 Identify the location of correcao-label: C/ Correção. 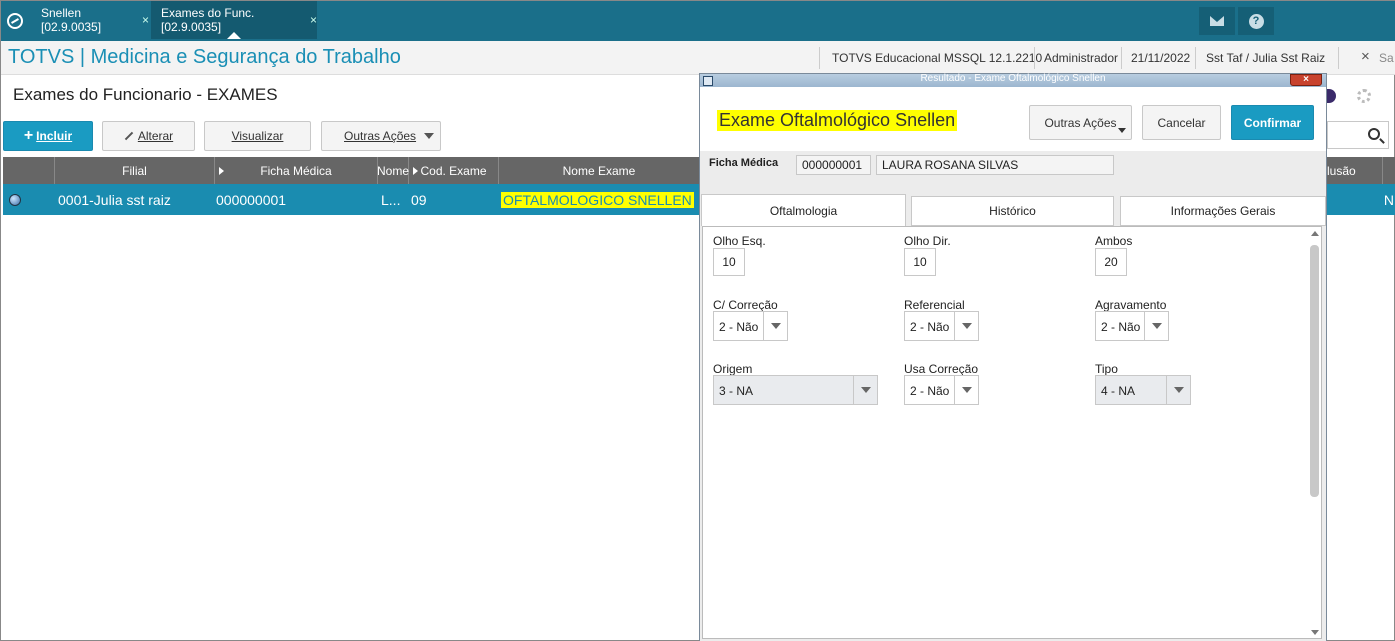
(745, 305).